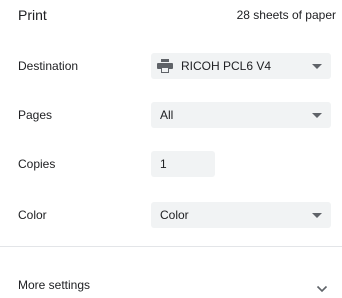 The width and height of the screenshot is (342, 298). Describe the element at coordinates (286, 15) in the screenshot. I see `sheet-count: 28 sheets of paper` at that location.